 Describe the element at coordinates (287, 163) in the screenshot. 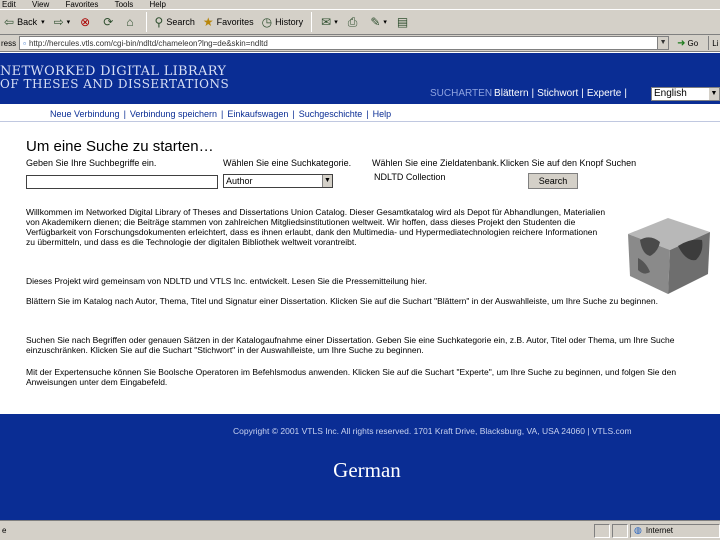

I see `category-label: Wählen Sie eine Suchkategorie.` at that location.